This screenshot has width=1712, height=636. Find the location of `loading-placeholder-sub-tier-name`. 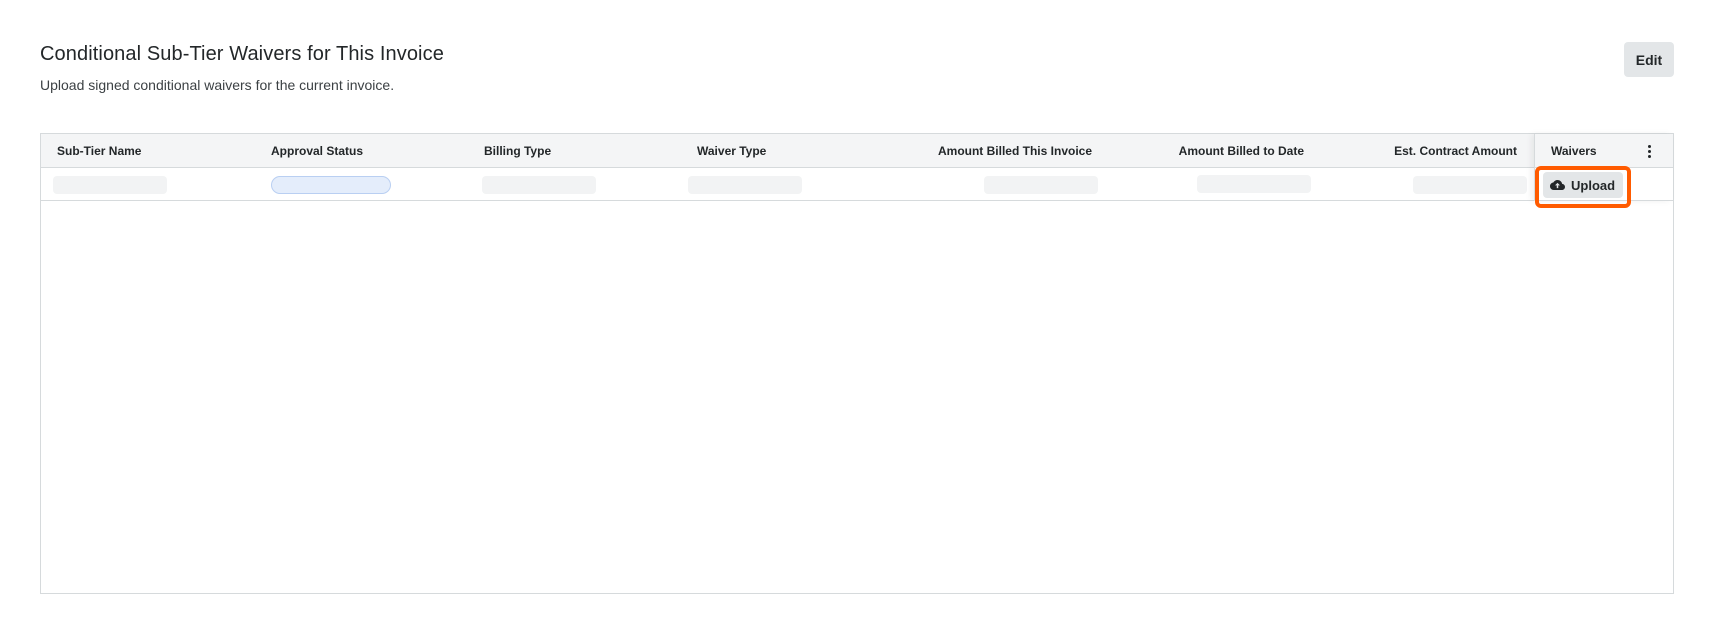

loading-placeholder-sub-tier-name is located at coordinates (110, 185).